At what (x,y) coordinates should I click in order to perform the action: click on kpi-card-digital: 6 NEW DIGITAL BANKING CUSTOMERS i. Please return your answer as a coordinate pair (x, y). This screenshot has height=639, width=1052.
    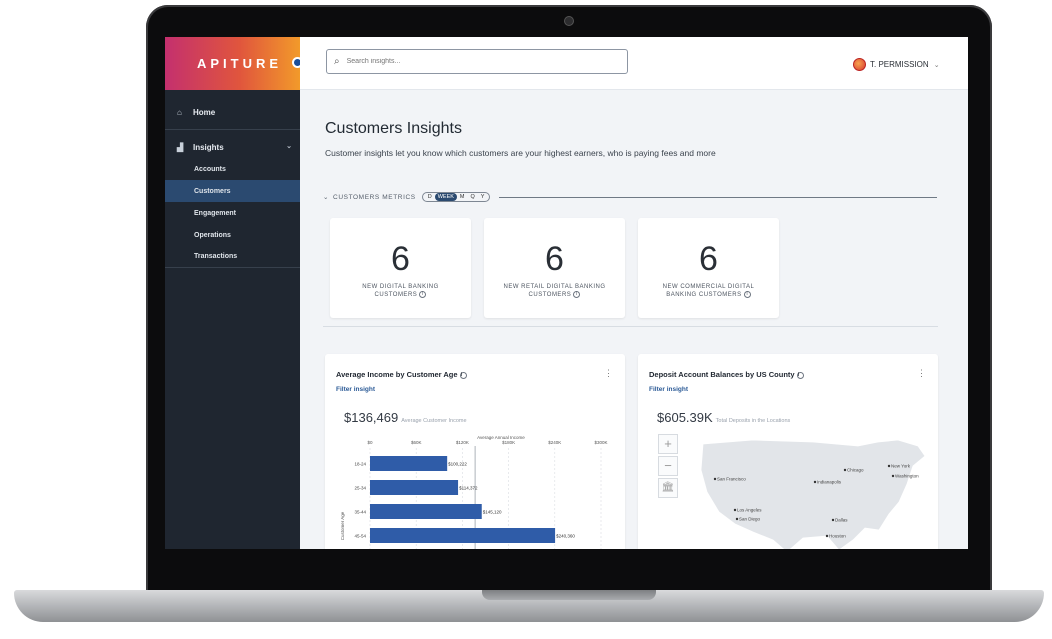
    Looking at the image, I should click on (400, 268).